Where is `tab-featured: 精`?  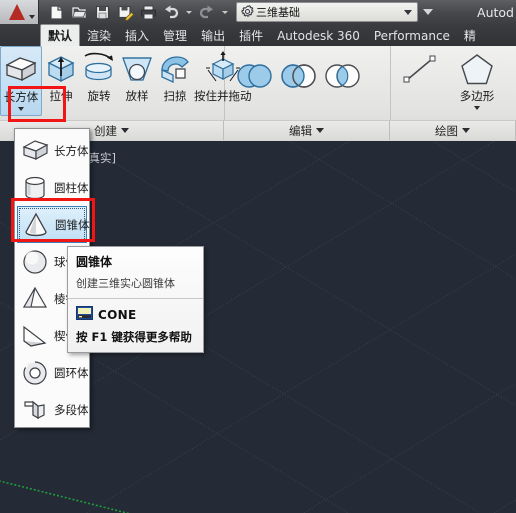 tab-featured: 精 is located at coordinates (470, 35).